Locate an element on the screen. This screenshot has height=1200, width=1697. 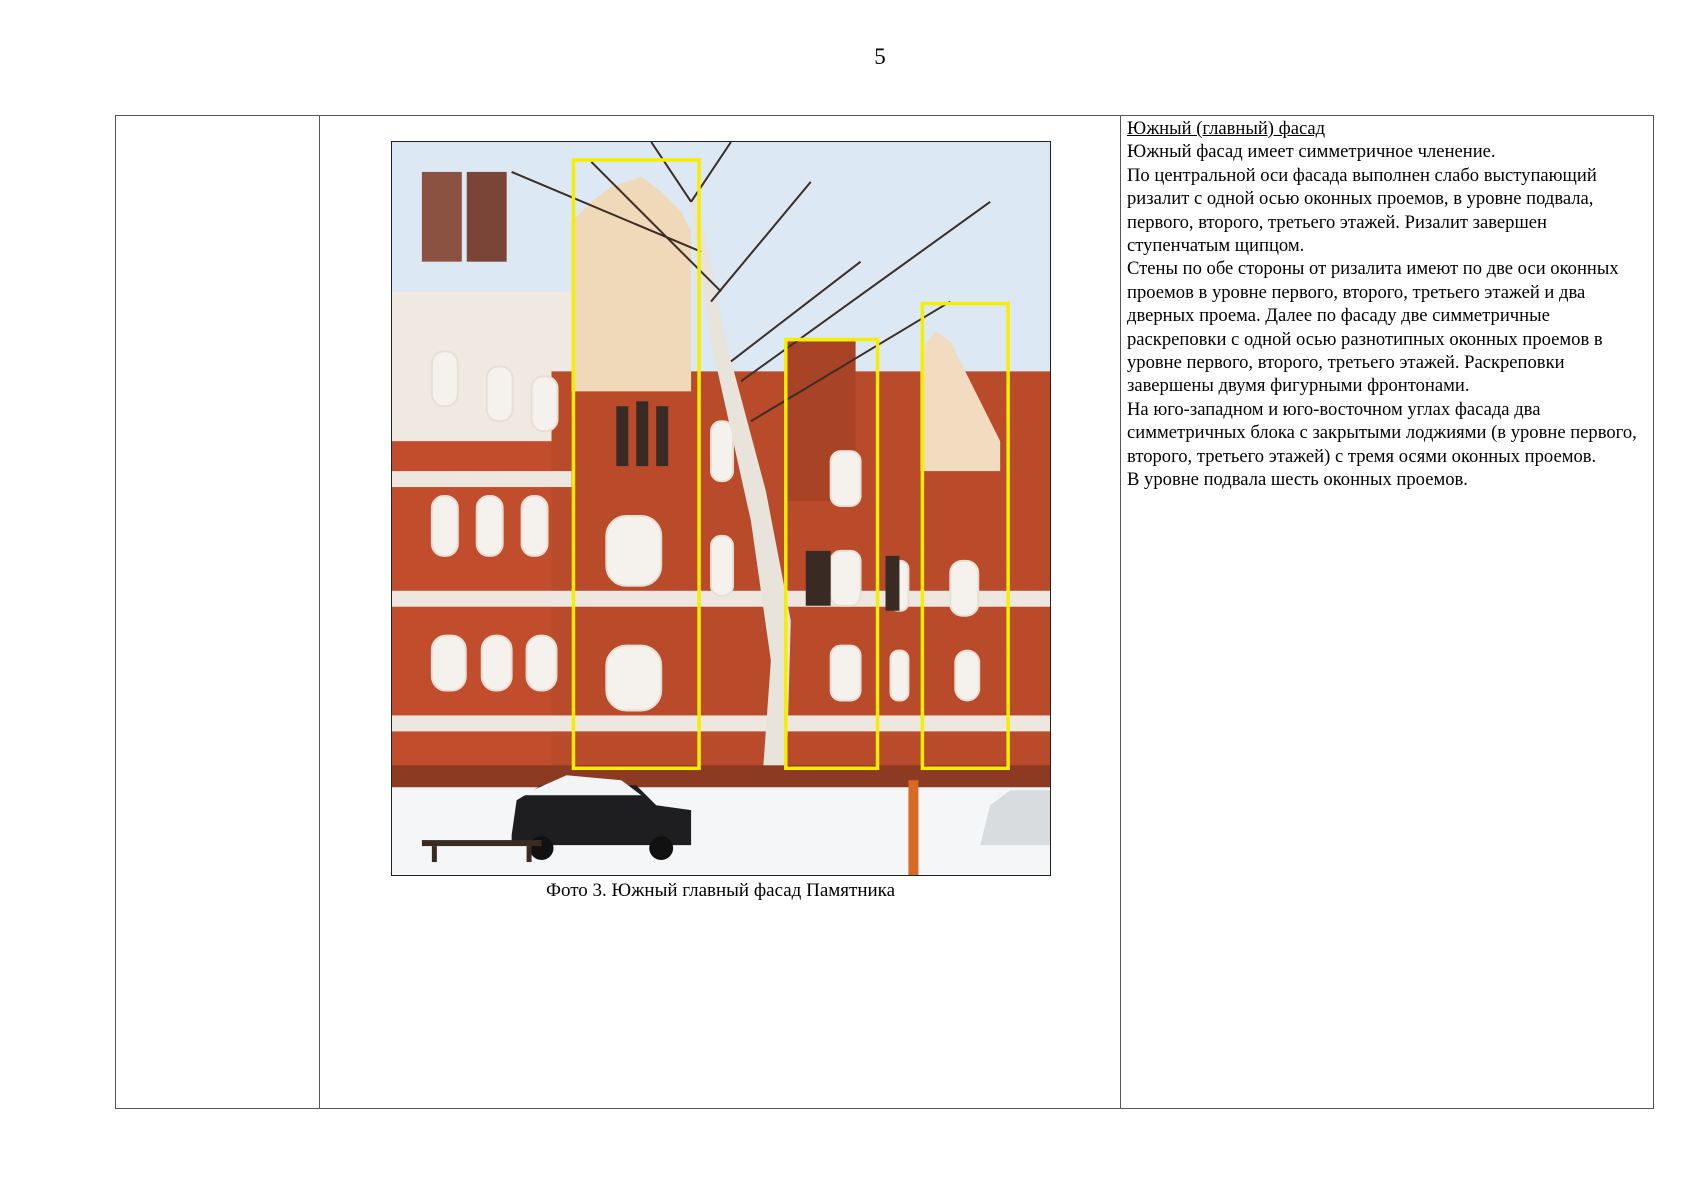
photo-caption: Фото 3. Южный главный фасад Памятника is located at coordinates (720, 890).